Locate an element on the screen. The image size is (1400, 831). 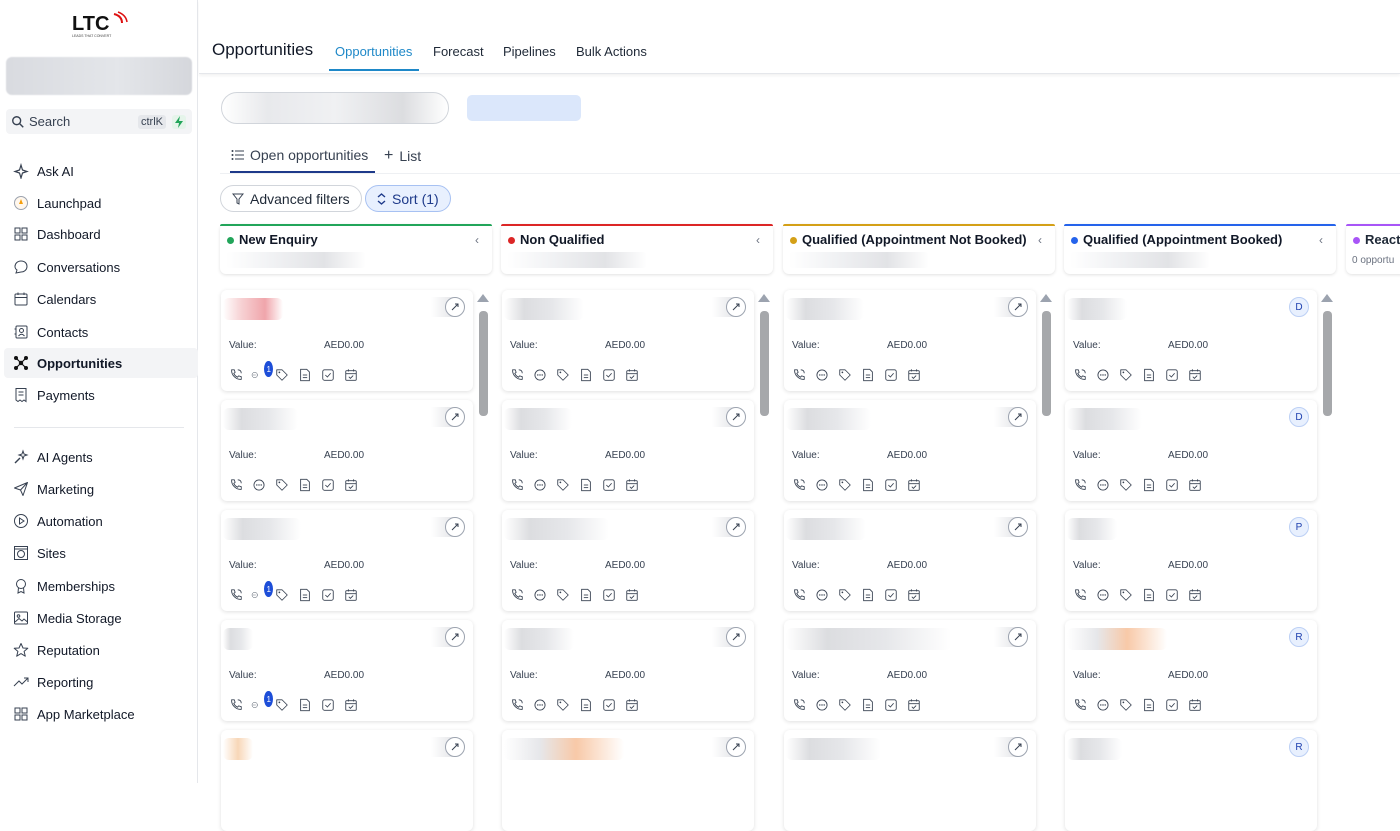
opportunity-card: R is located at coordinates (1191, 780).